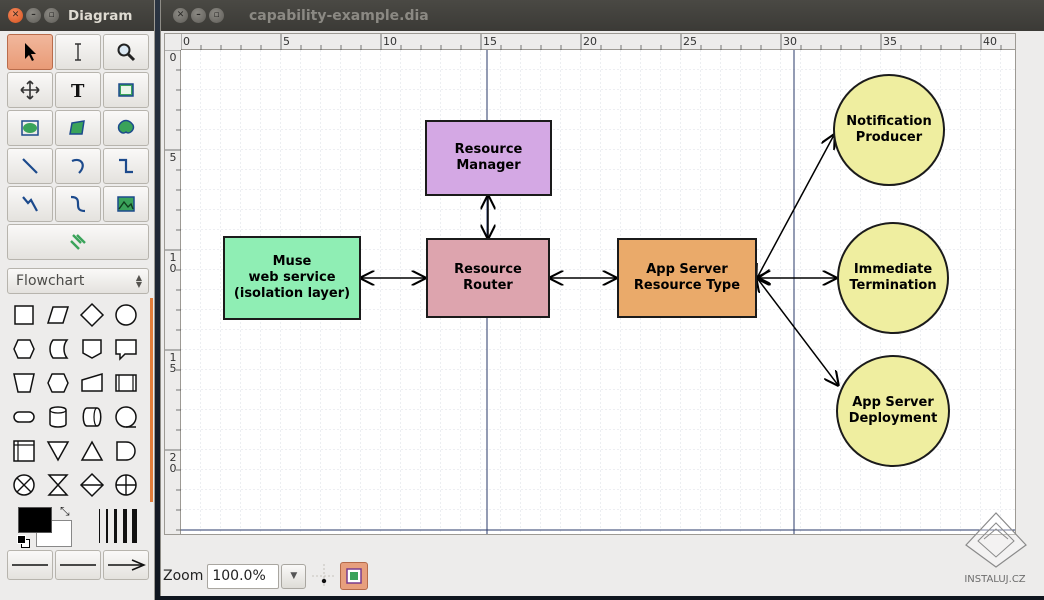  Describe the element at coordinates (92, 451) in the screenshot. I see `shape-extract` at that location.